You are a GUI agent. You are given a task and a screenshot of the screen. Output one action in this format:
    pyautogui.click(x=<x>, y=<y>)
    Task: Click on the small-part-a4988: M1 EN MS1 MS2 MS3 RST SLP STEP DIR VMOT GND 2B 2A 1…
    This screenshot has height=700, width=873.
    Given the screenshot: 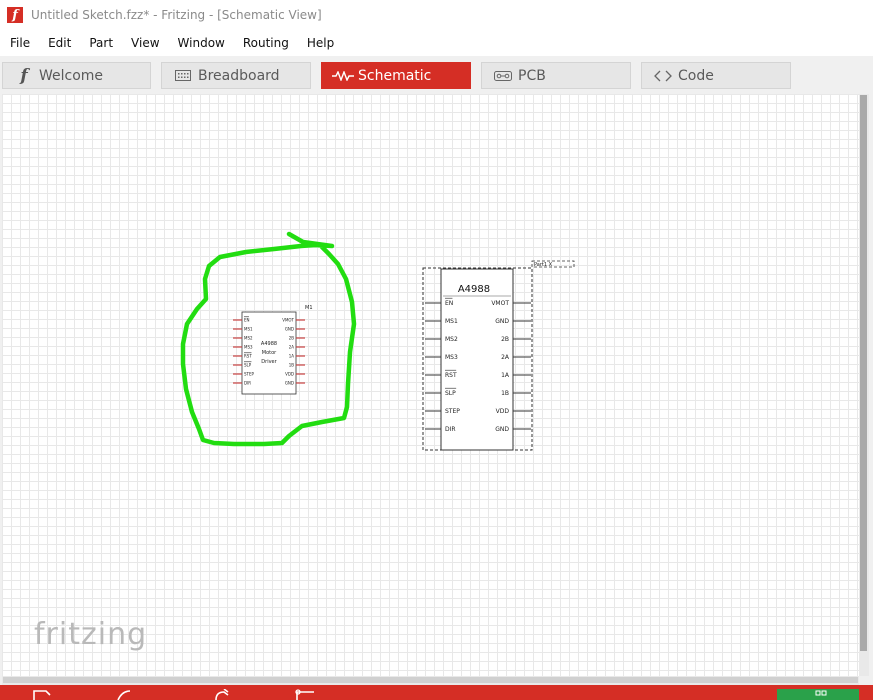 What is the action you would take?
    pyautogui.click(x=273, y=350)
    